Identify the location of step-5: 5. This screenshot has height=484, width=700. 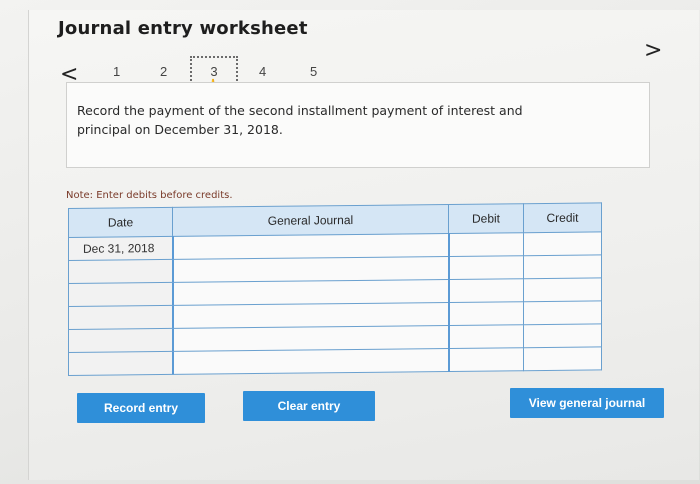
(313, 71).